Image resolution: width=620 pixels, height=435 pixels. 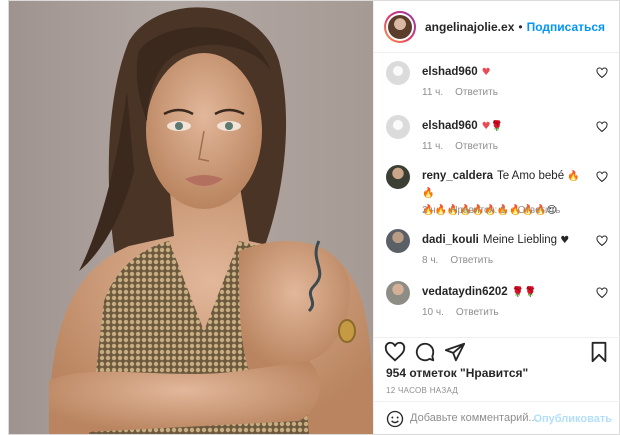 I want to click on commenter-username: dadi_kouli, so click(x=450, y=240).